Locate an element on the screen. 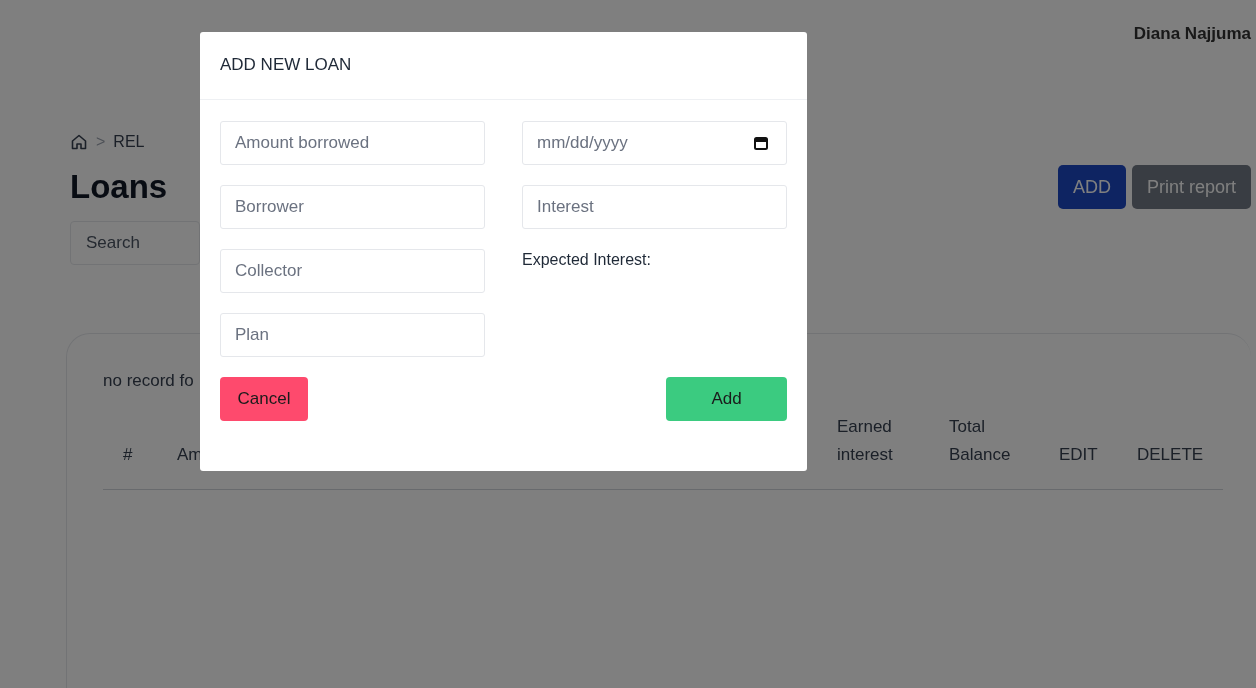 The image size is (1256, 688). date-field: mm/dd/yyyy is located at coordinates (654, 143).